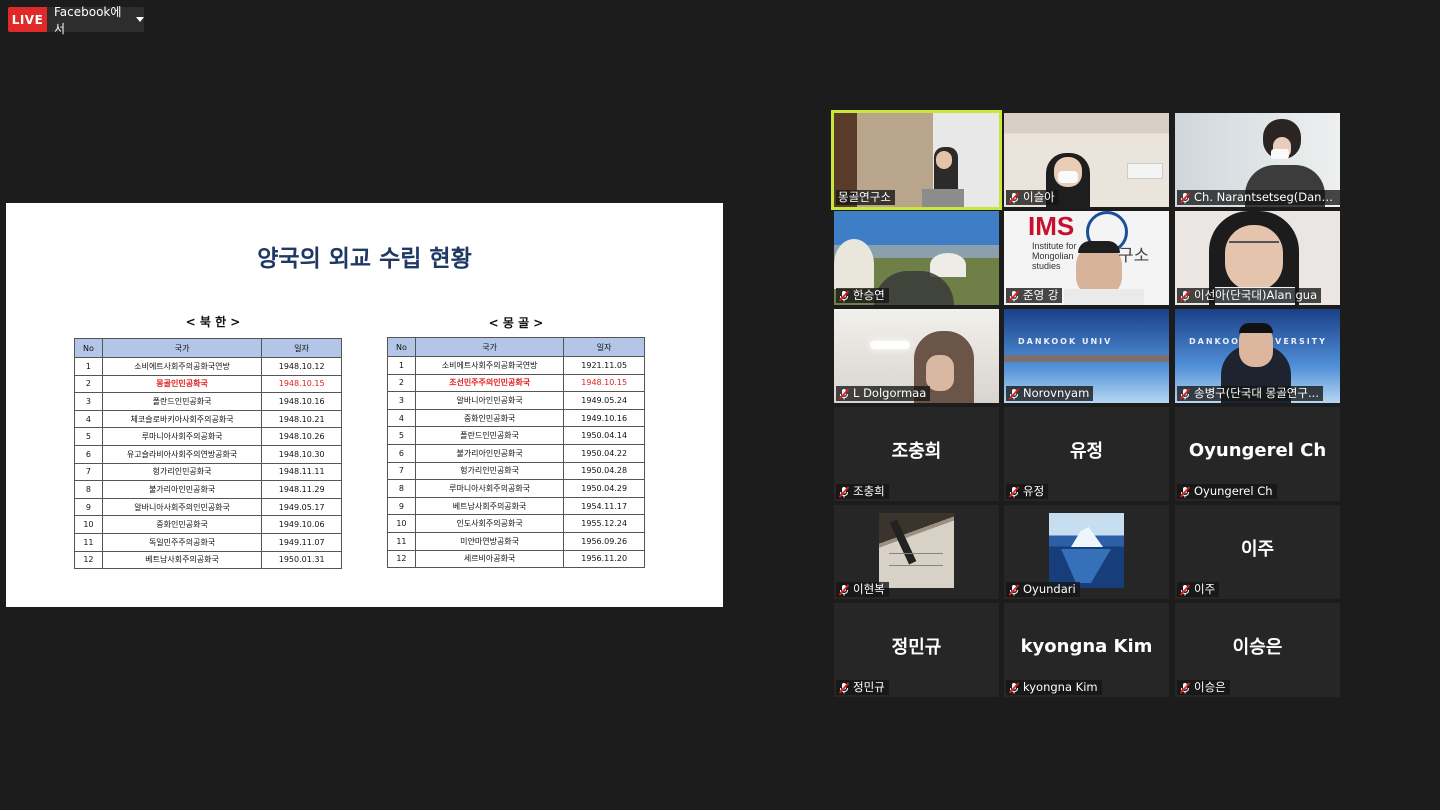 This screenshot has width=1440, height=810. I want to click on cell-date: 1948.11.11, so click(301, 472).